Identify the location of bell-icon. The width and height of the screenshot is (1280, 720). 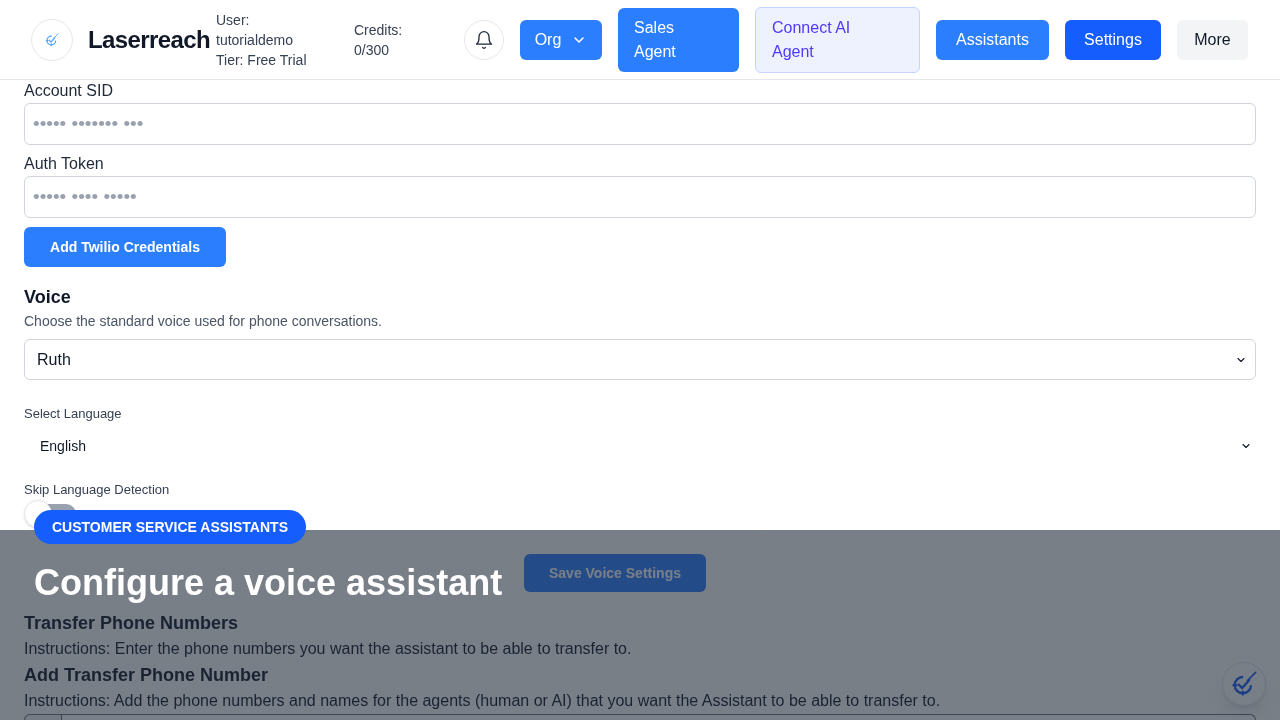
(484, 39).